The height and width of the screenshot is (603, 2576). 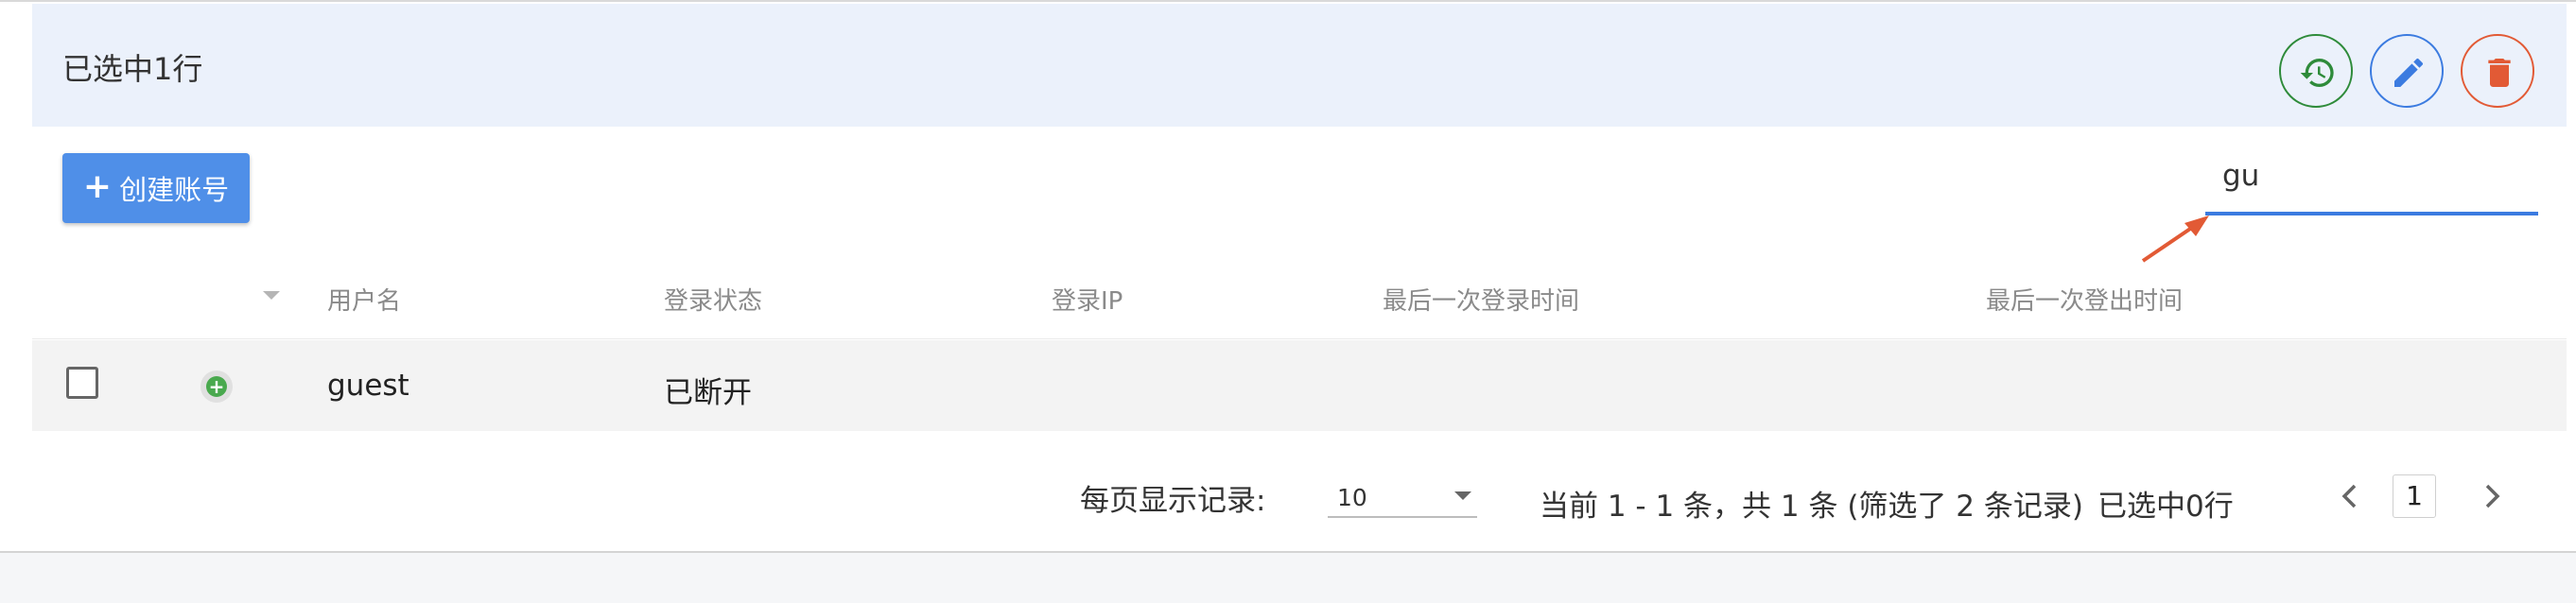 I want to click on column-header-last-logout: 最后一次登出时间, so click(x=2084, y=299).